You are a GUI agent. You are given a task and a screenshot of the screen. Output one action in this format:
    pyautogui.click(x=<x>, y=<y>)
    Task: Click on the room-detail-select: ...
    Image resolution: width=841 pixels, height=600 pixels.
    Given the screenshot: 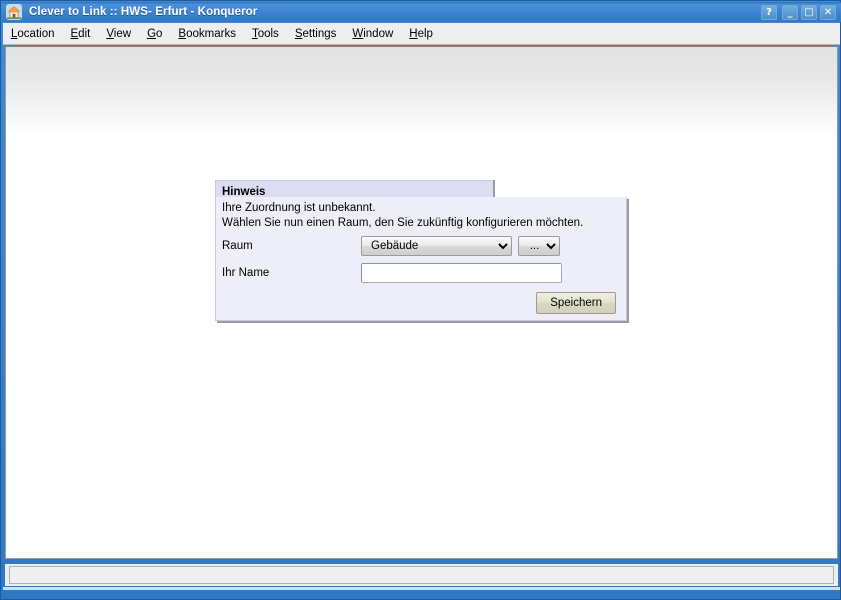 What is the action you would take?
    pyautogui.click(x=539, y=246)
    